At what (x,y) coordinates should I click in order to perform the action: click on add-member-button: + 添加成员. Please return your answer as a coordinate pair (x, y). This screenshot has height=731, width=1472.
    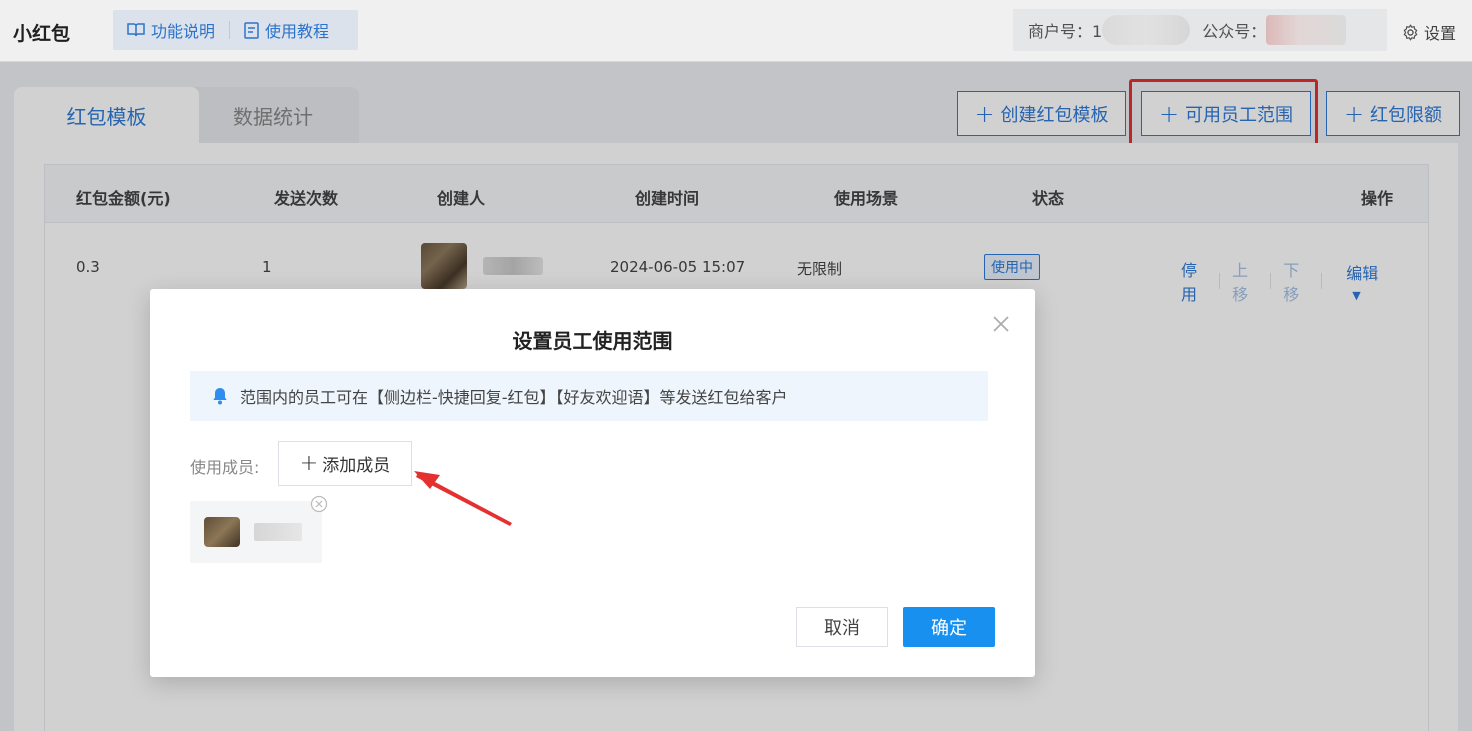
    Looking at the image, I should click on (345, 463).